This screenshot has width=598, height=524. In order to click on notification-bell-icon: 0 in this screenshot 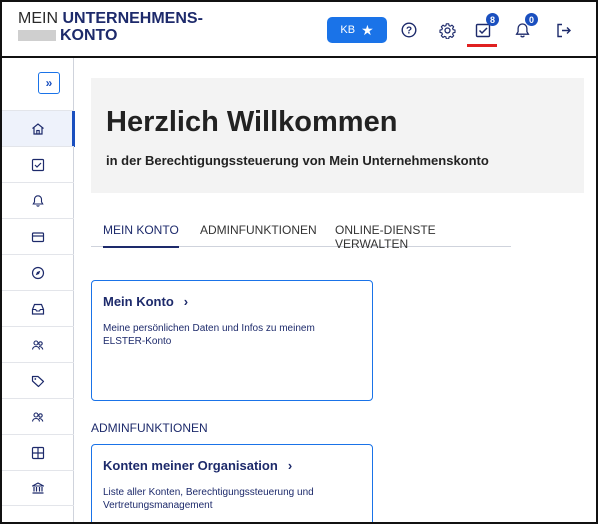, I will do `click(525, 26)`.